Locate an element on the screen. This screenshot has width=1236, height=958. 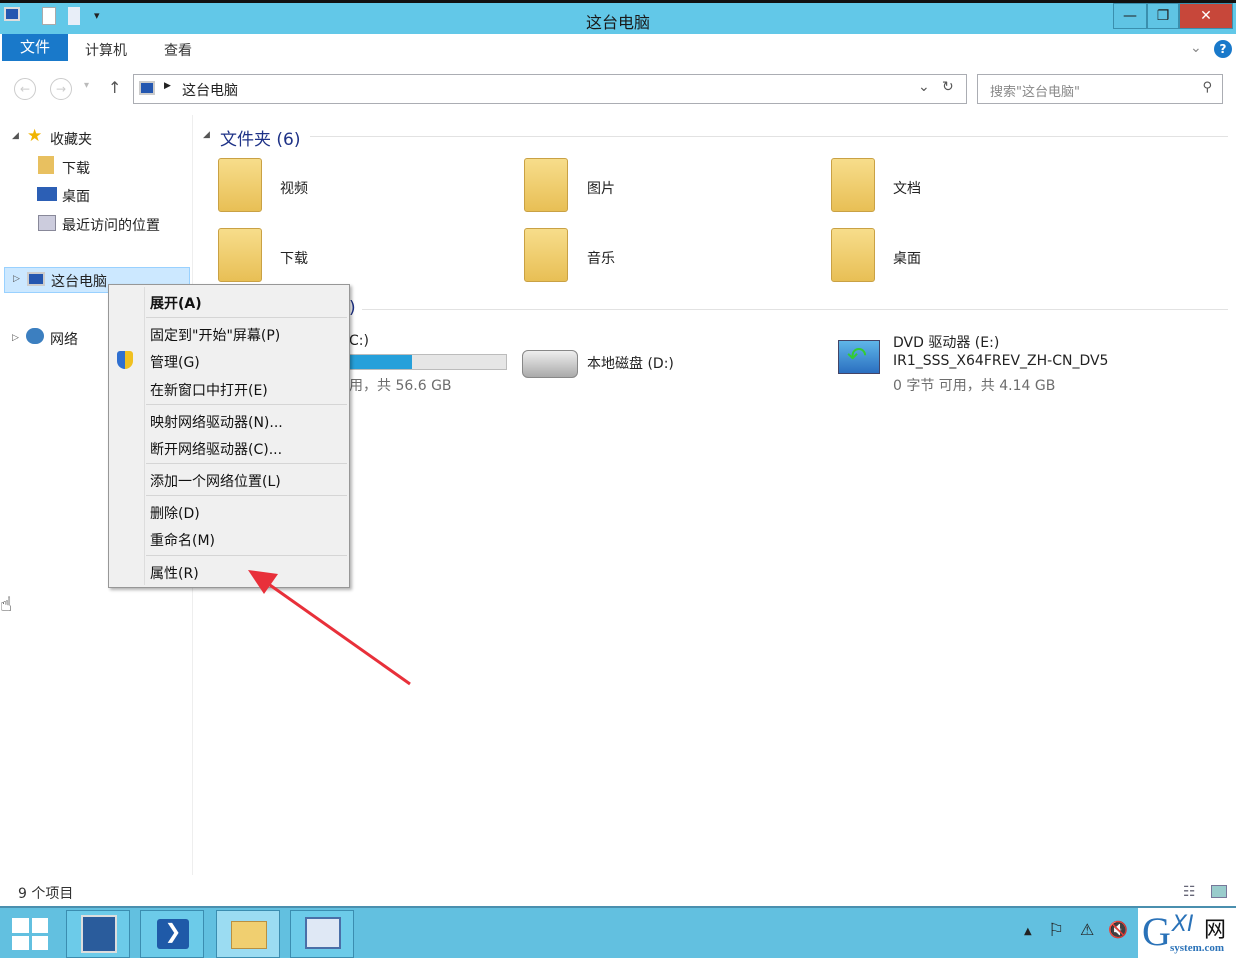
address-bar: ▶ 这台电脑 ⌄ ↻ is located at coordinates (550, 89).